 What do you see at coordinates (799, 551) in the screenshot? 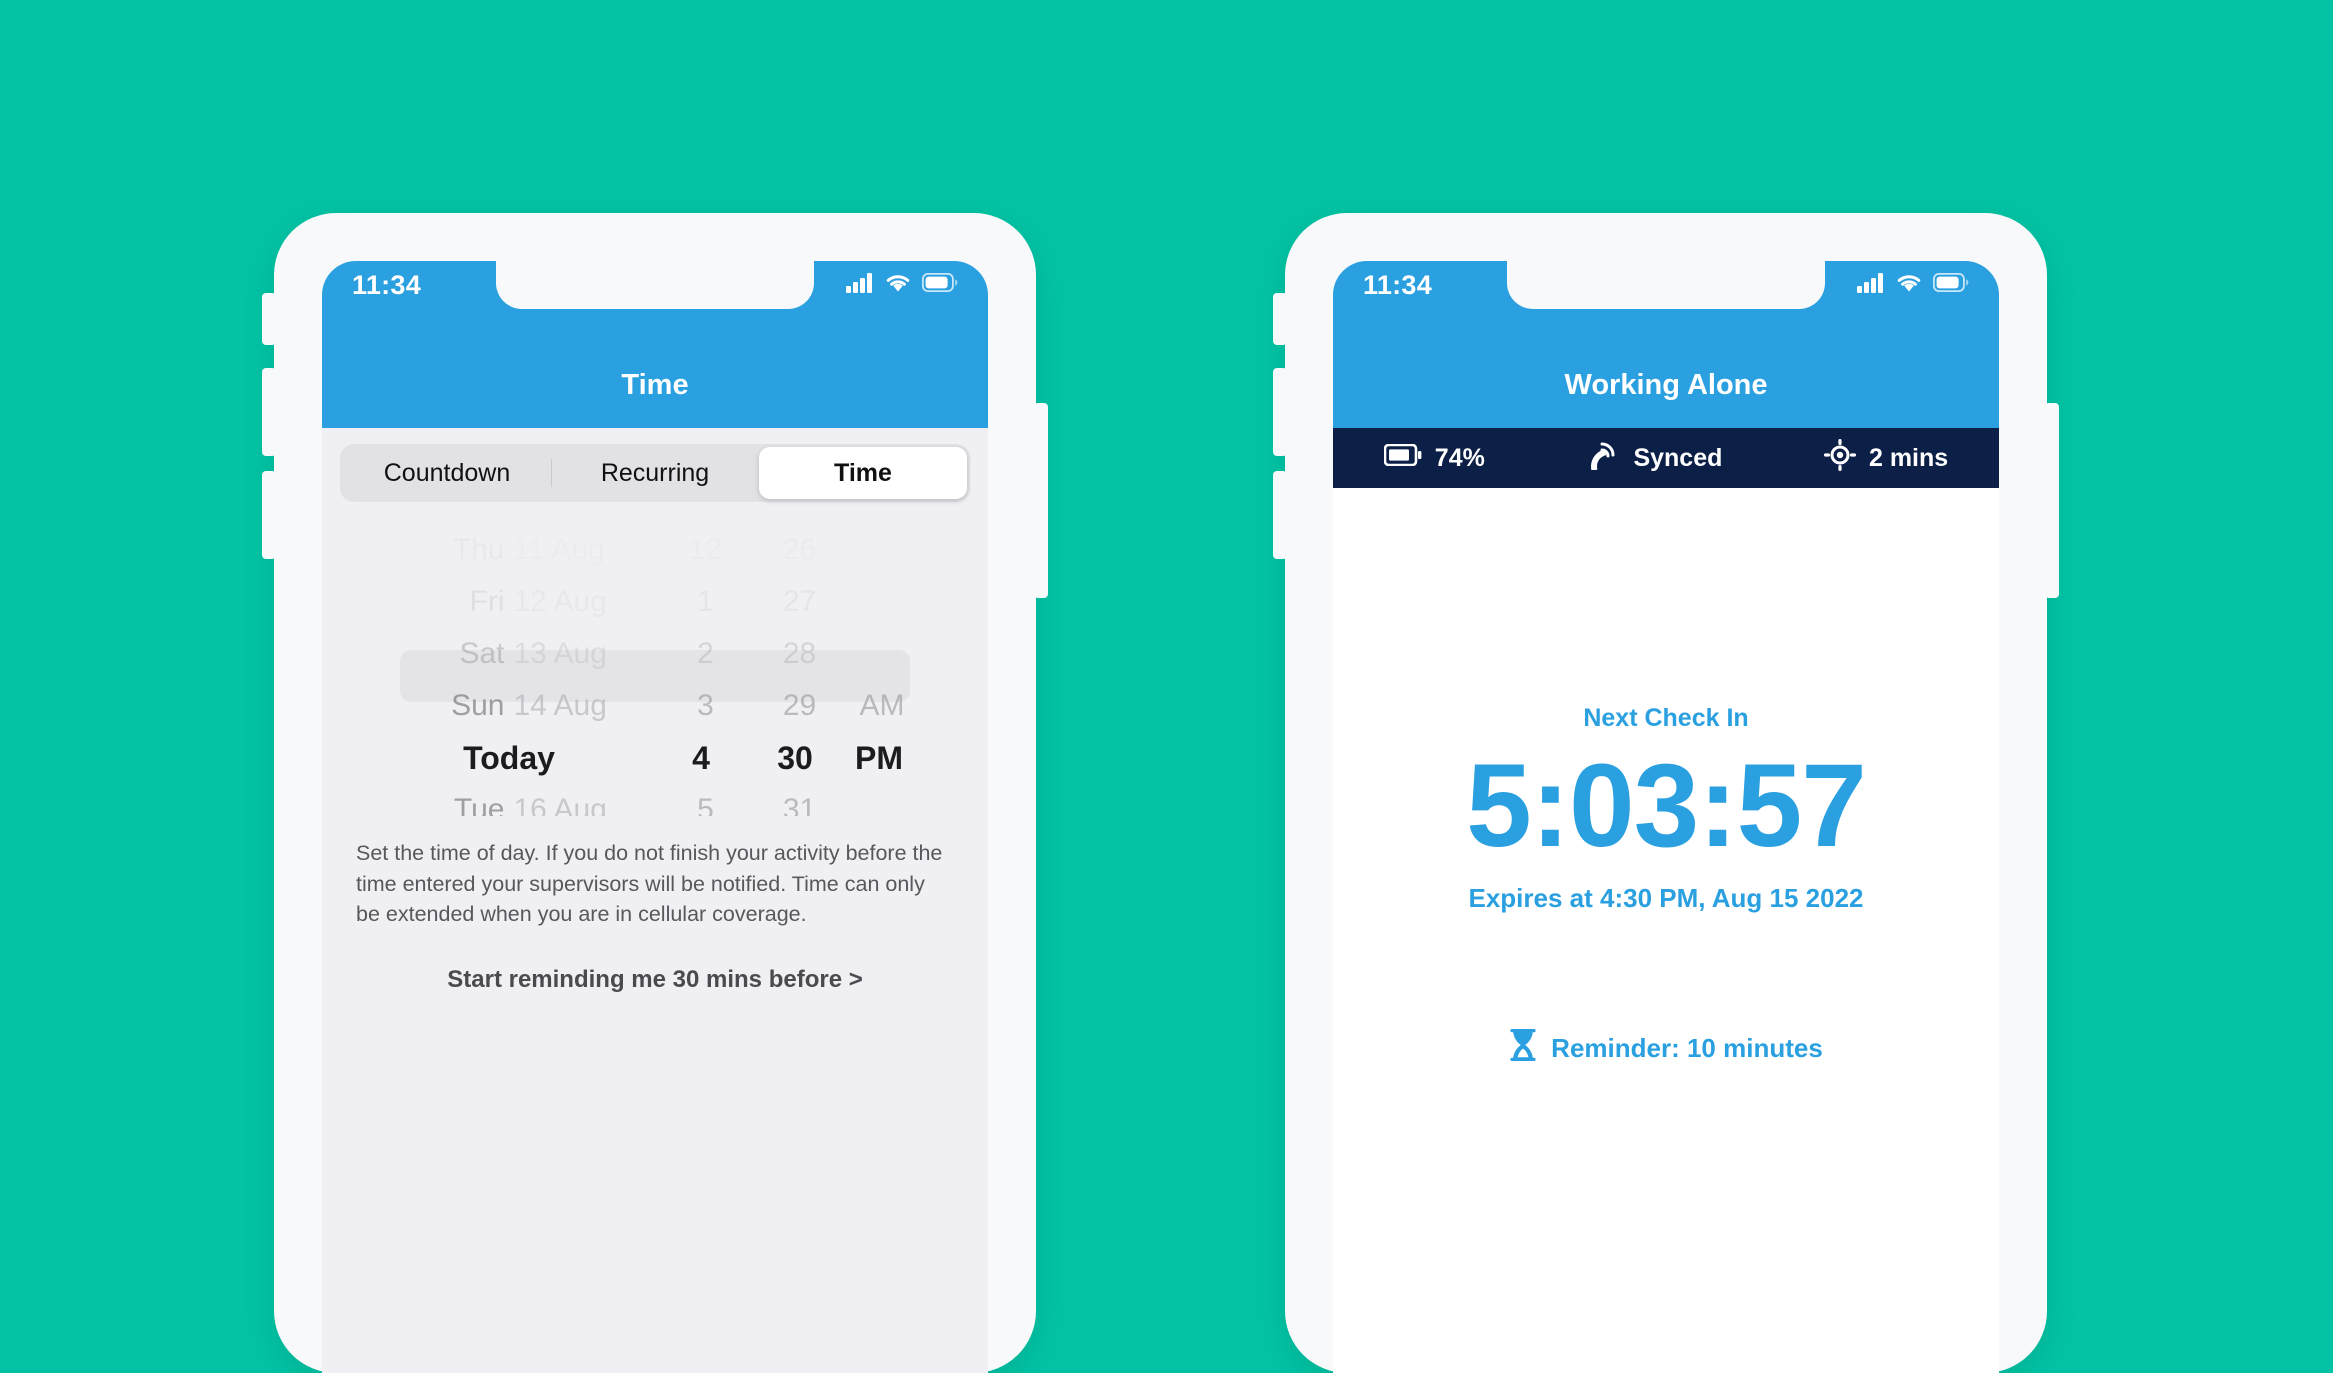
I see `picker-minute: 26` at bounding box center [799, 551].